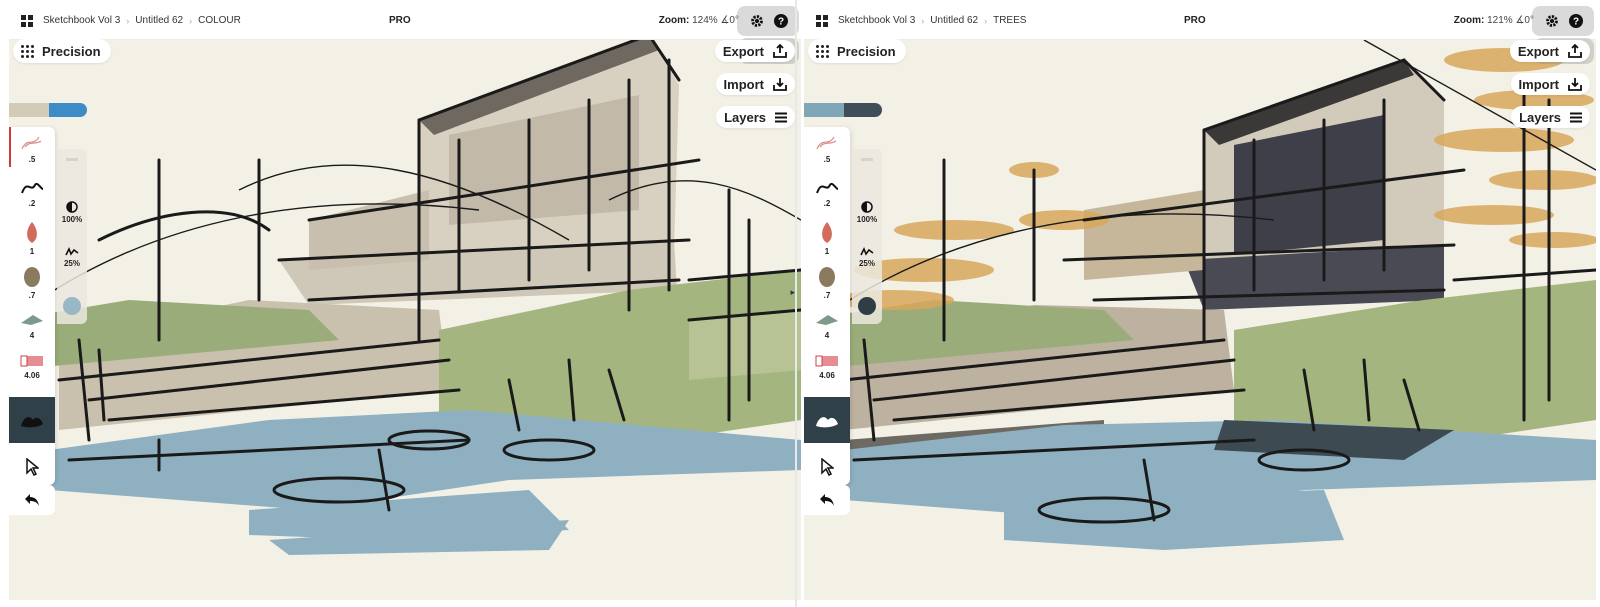 The width and height of the screenshot is (1600, 607). I want to click on export-label: Export, so click(743, 51).